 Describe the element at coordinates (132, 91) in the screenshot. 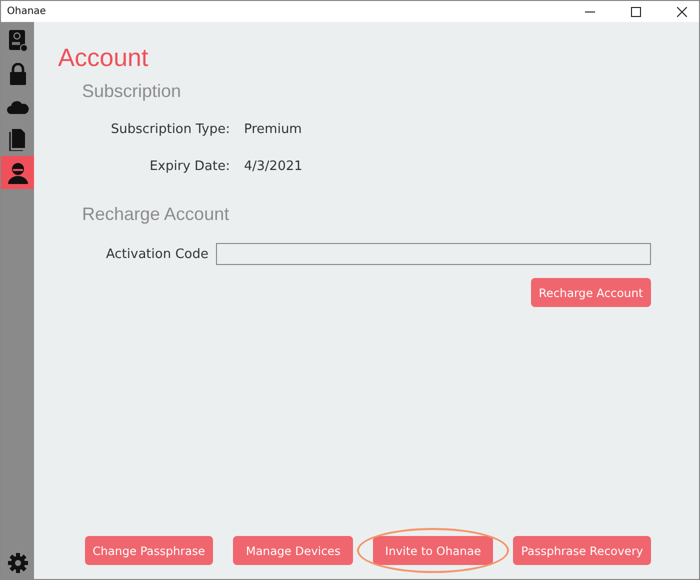

I see `section-heading: Subscription` at that location.